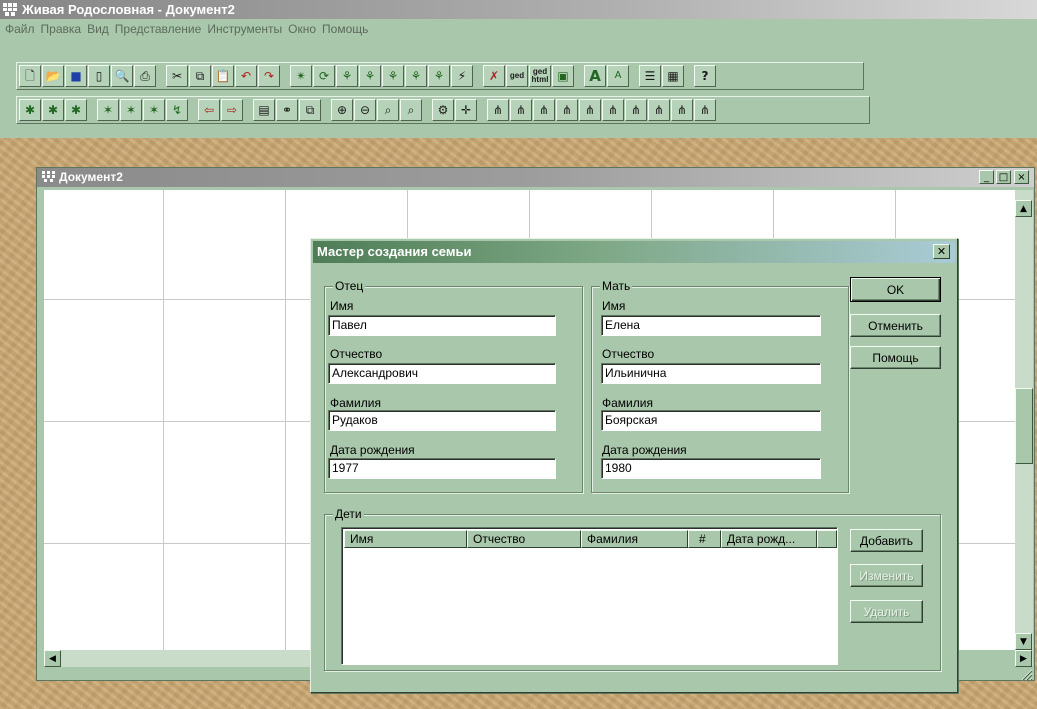  I want to click on father-surname-field: Рудаков, so click(442, 420).